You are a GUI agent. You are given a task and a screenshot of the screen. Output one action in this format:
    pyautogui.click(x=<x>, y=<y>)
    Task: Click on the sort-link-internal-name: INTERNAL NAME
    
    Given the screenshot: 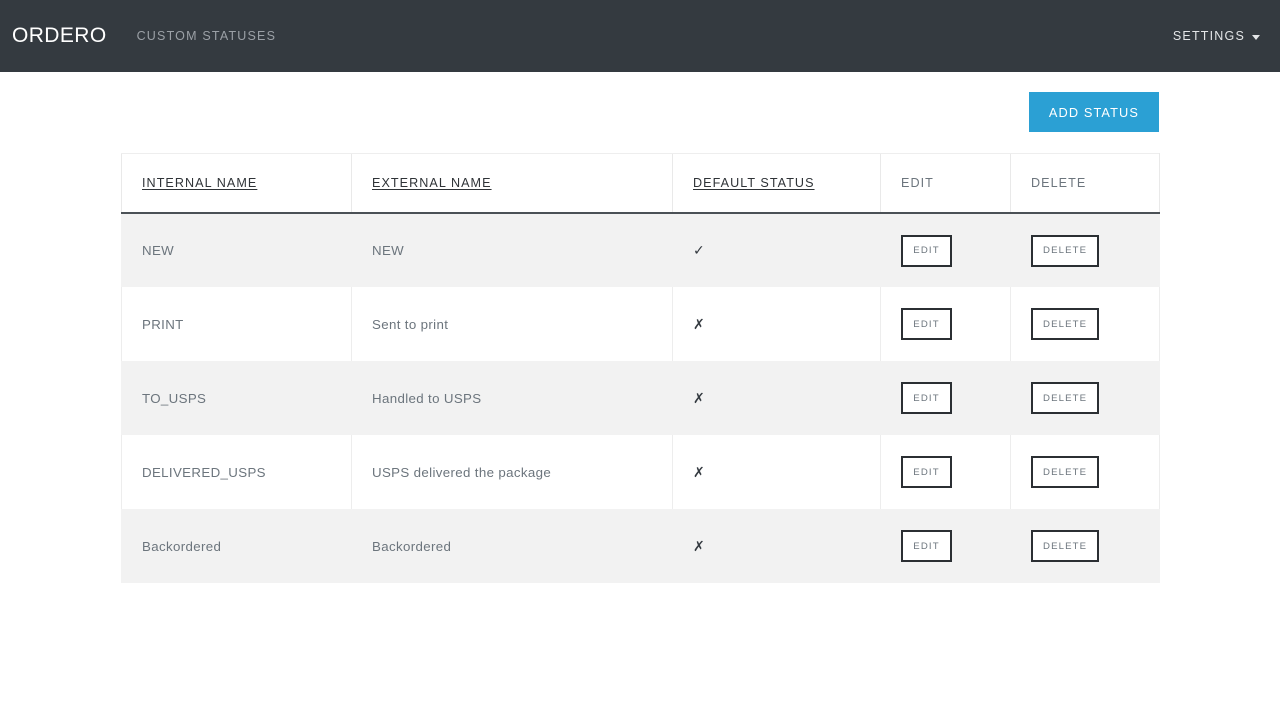 What is the action you would take?
    pyautogui.click(x=199, y=183)
    